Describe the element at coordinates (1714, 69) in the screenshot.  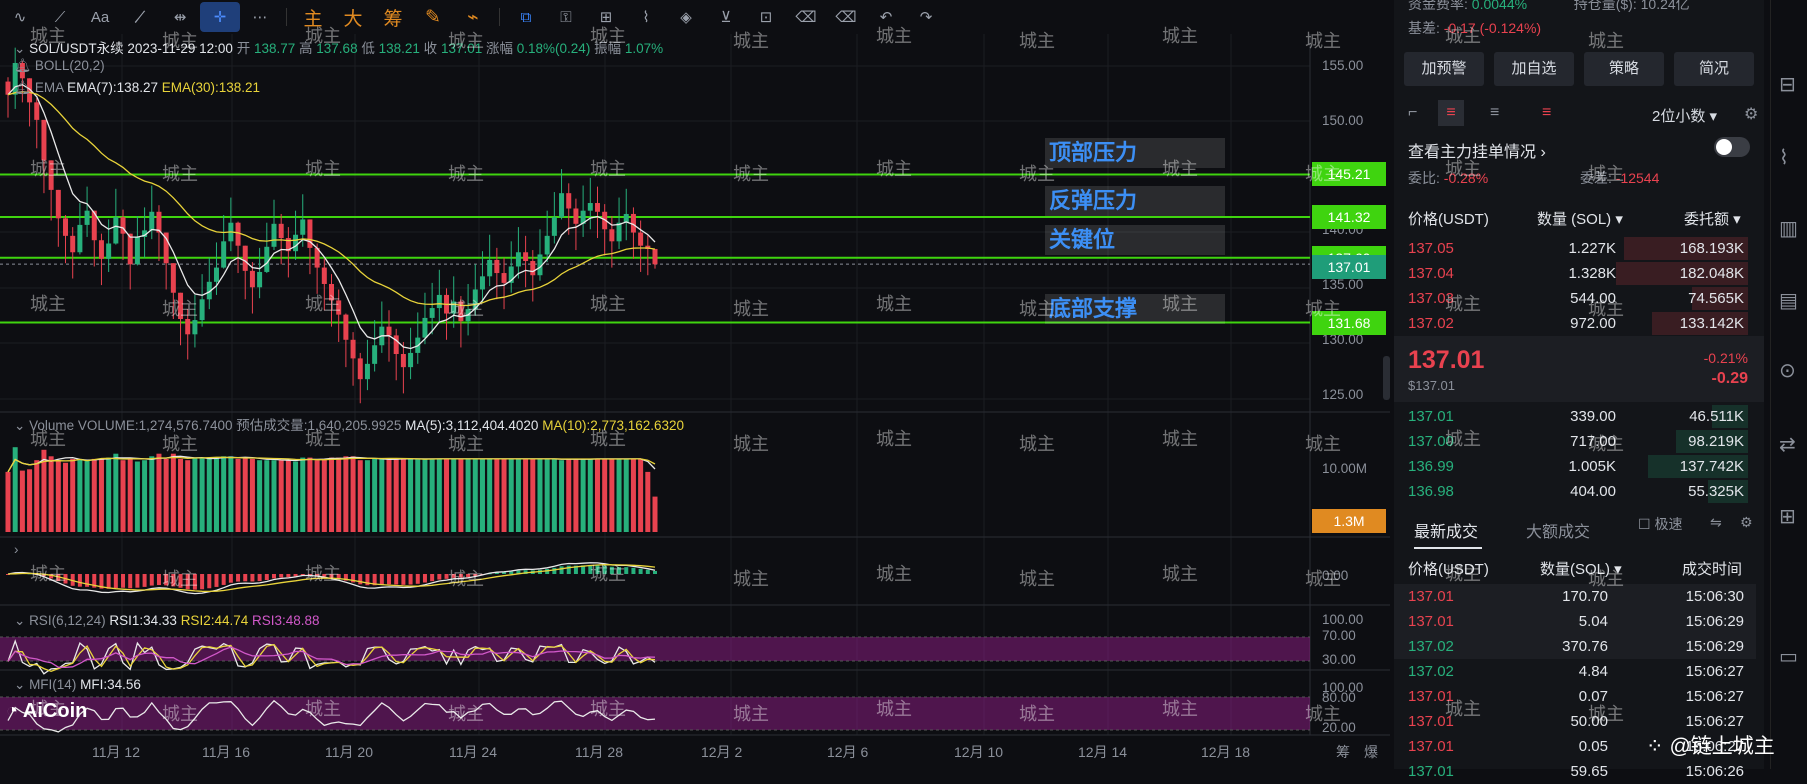
I see `brief-button: 简况` at that location.